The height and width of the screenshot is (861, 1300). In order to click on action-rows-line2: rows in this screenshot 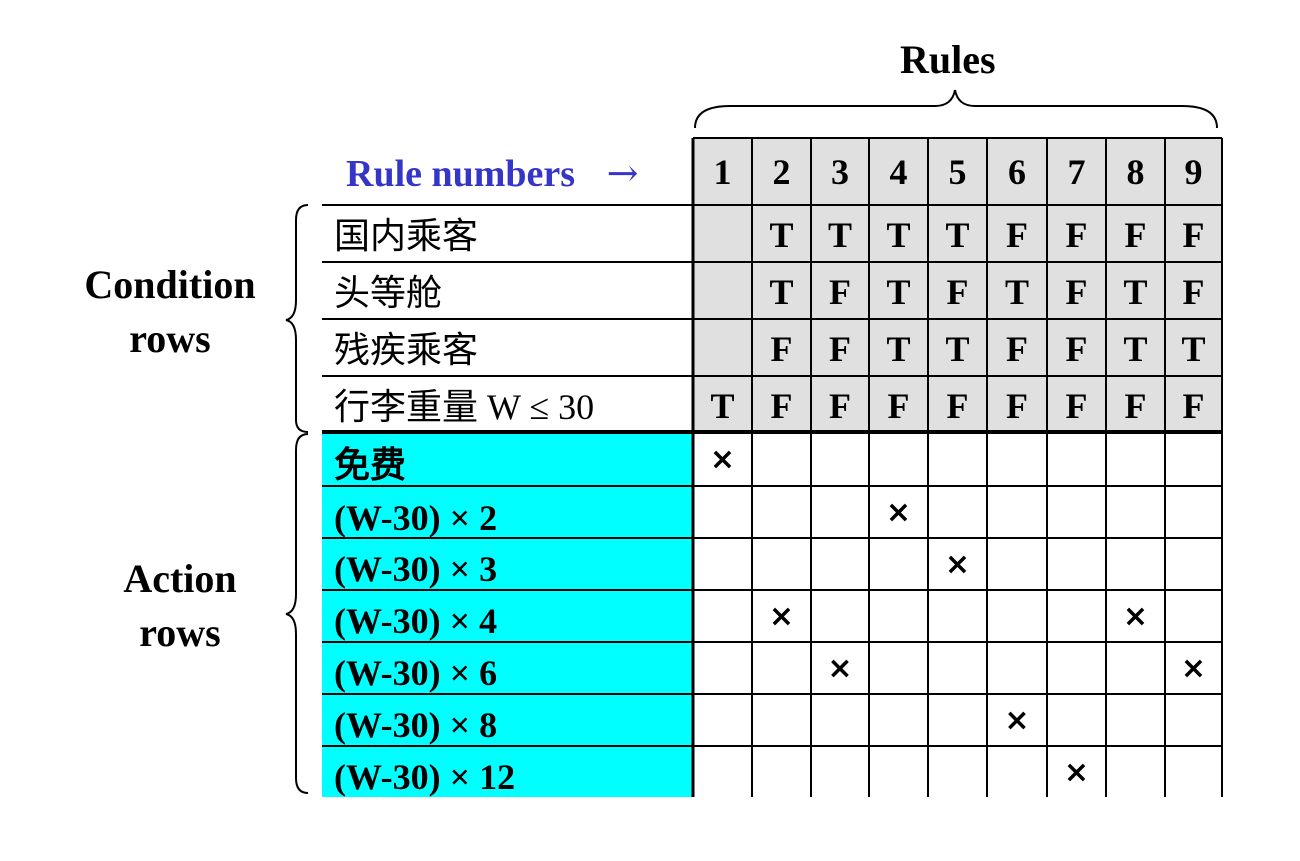, I will do `click(180, 632)`.